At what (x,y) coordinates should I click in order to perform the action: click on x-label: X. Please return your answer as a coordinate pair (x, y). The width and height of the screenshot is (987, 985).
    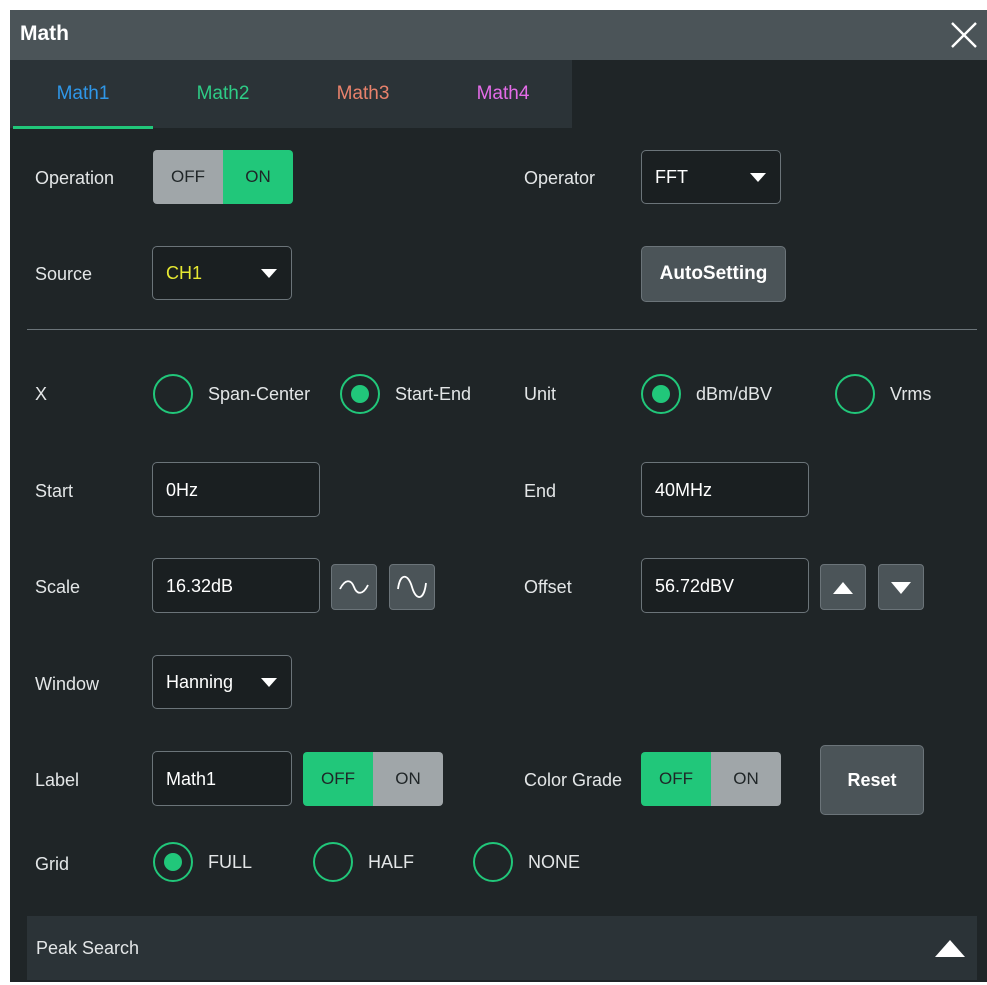
    Looking at the image, I should click on (41, 394).